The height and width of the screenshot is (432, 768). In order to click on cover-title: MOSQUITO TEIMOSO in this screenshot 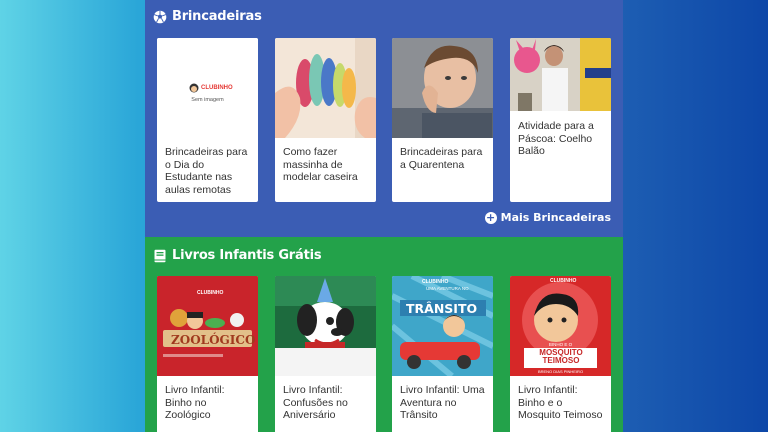, I will do `click(561, 356)`.